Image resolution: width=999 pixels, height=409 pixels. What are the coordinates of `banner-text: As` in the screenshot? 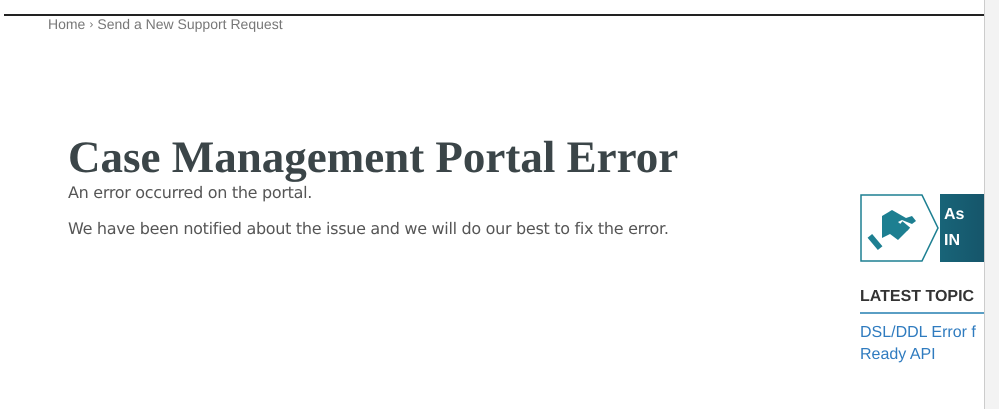 It's located at (954, 215).